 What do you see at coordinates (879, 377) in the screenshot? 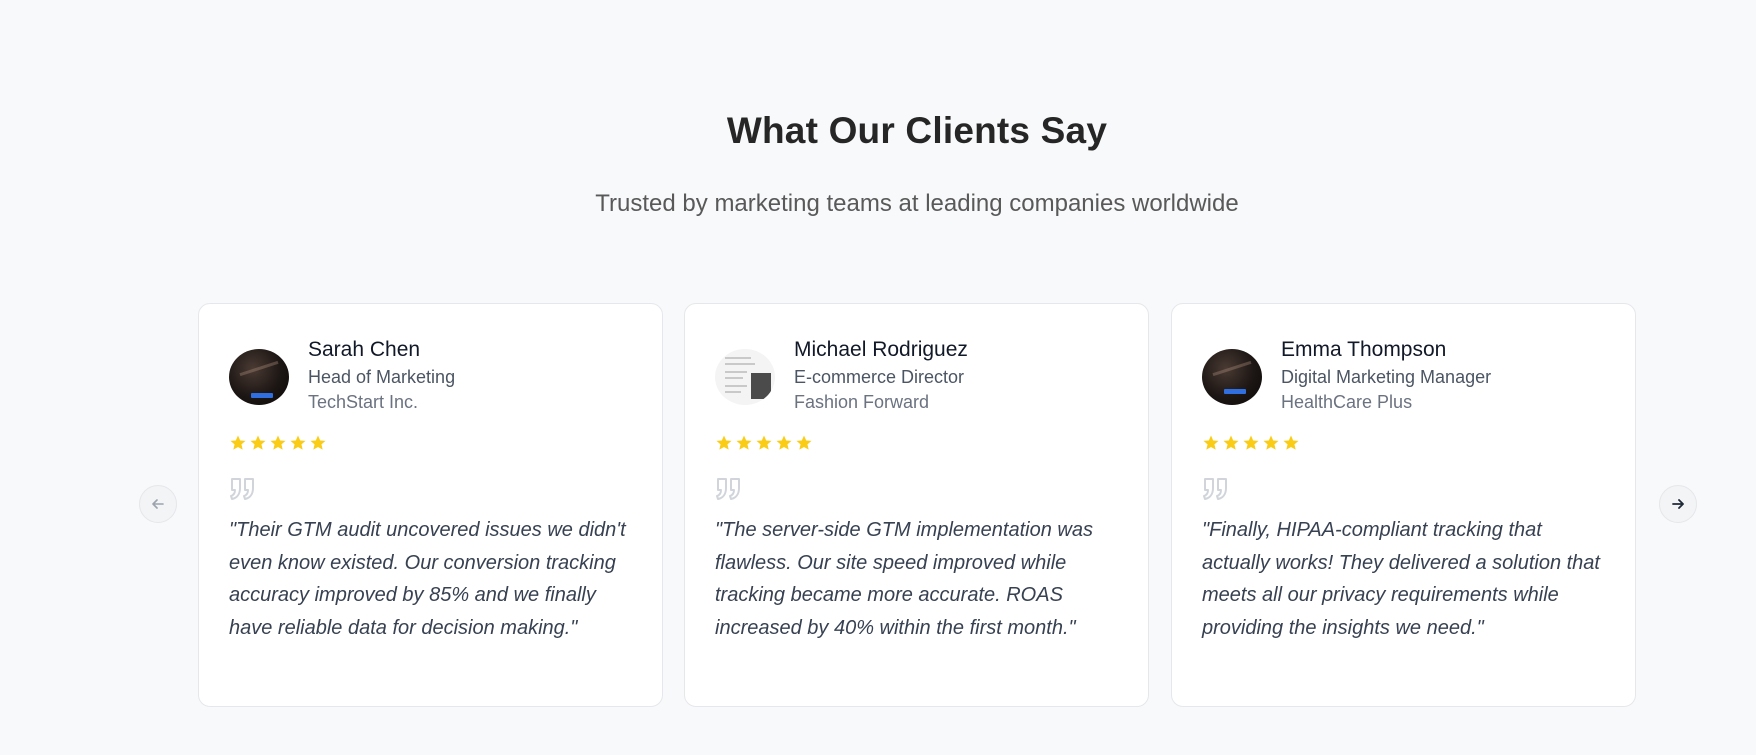
I see `person-role: E-commerce Director` at bounding box center [879, 377].